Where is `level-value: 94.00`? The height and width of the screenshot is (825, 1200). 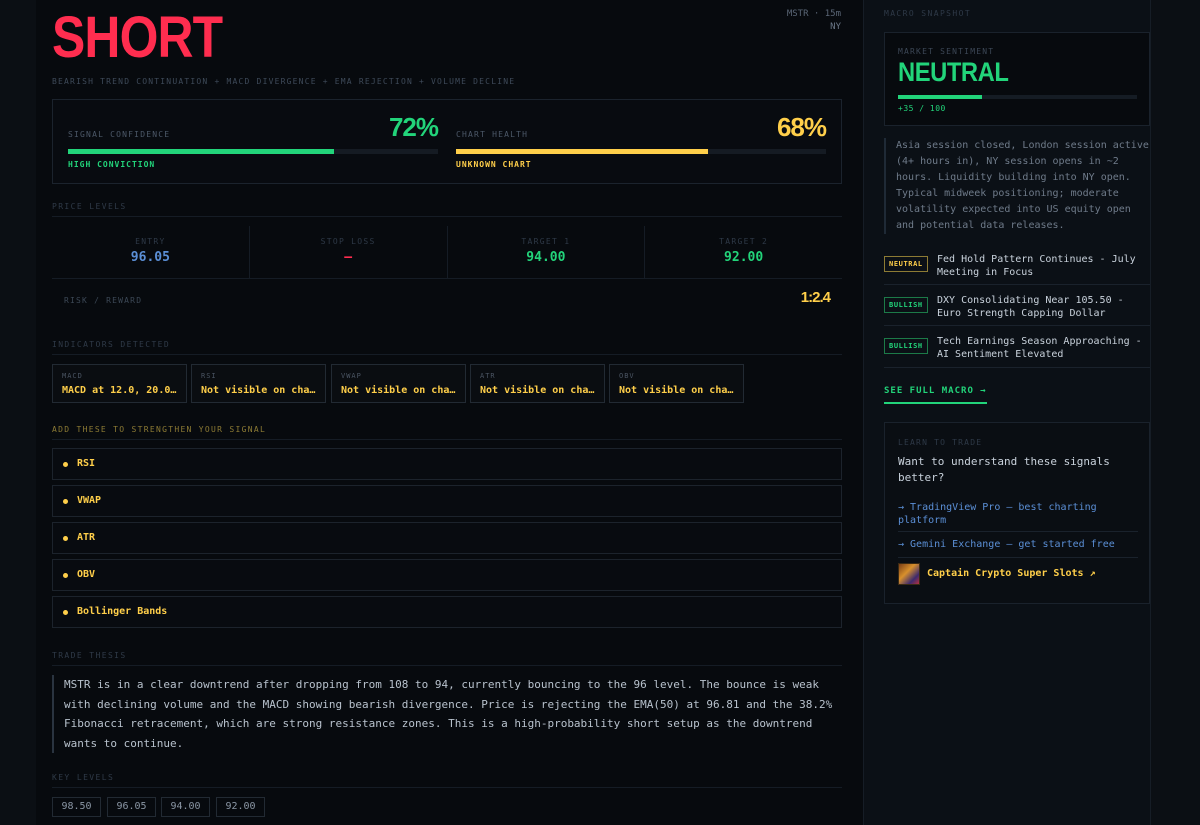 level-value: 94.00 is located at coordinates (546, 257).